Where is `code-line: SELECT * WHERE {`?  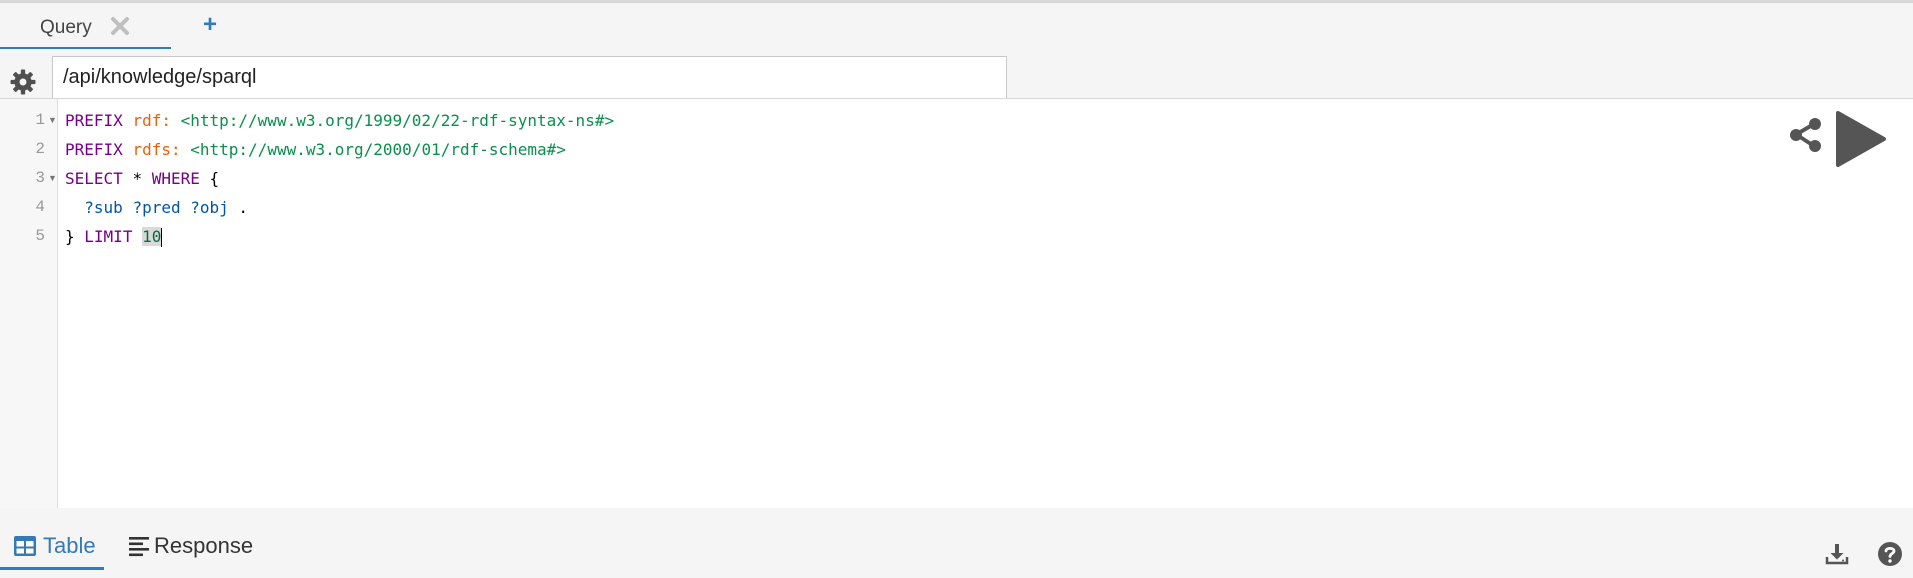 code-line: SELECT * WHERE { is located at coordinates (339, 178).